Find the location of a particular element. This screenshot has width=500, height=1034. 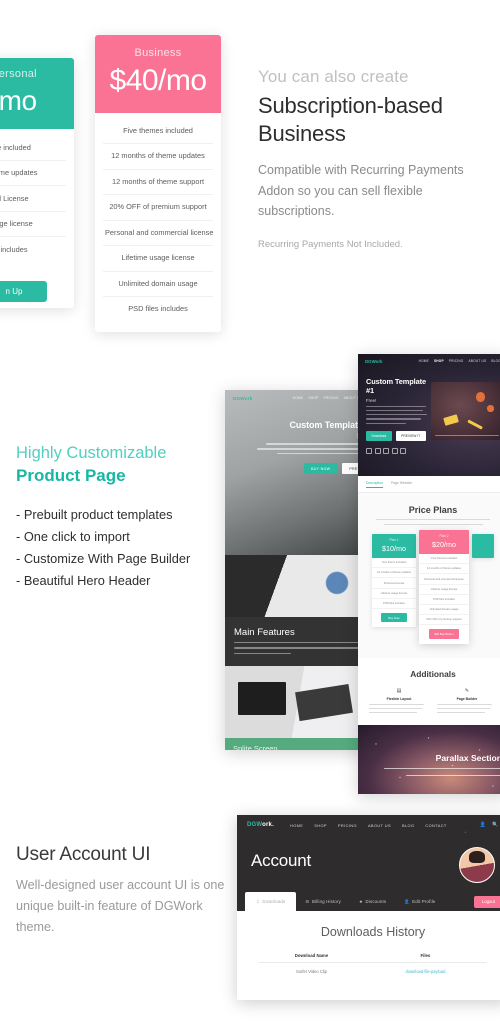

additionals-title: Additionals is located at coordinates (433, 673).